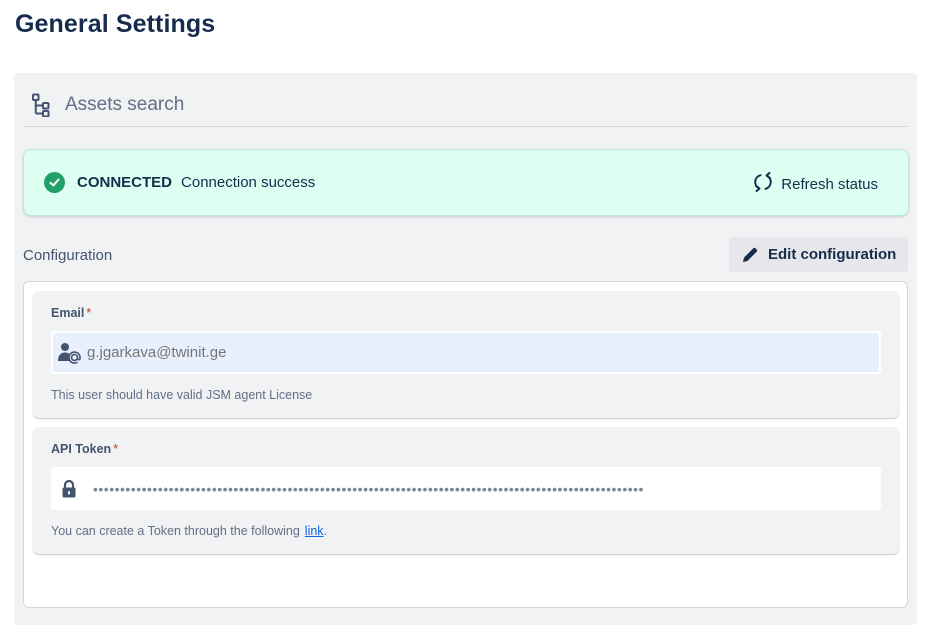 The width and height of the screenshot is (932, 640). I want to click on configuration-heading: Configuration, so click(68, 255).